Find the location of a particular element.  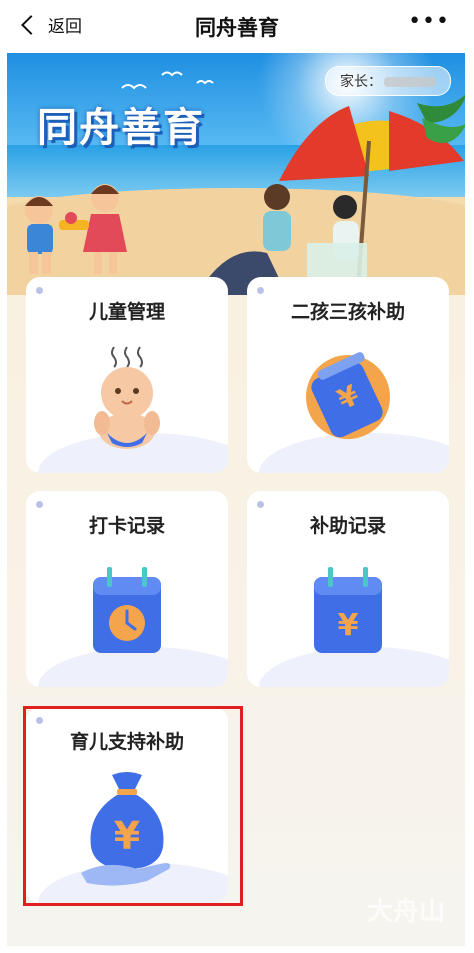

card-label: 补助记录 is located at coordinates (347, 526).